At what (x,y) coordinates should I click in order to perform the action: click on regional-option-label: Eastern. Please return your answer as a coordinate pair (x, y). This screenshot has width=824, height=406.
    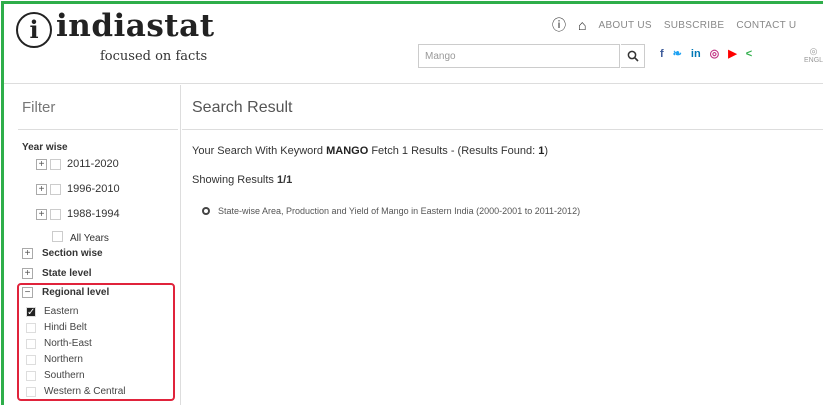
    Looking at the image, I should click on (61, 311).